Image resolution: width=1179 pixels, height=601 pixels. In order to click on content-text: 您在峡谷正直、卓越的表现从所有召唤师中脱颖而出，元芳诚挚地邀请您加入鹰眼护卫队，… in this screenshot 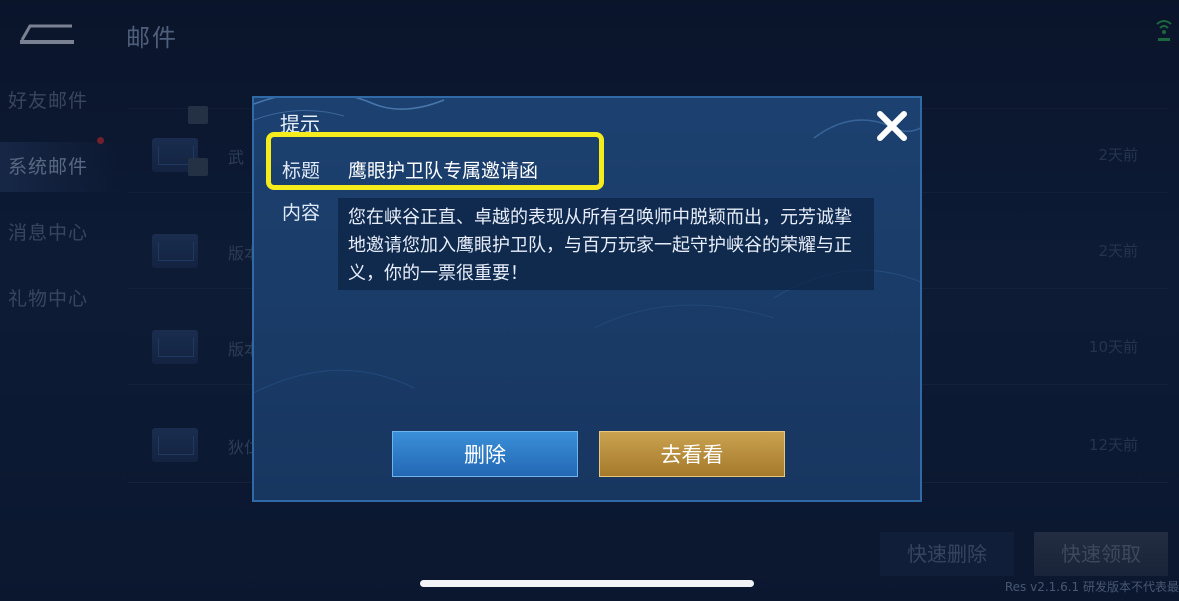, I will do `click(606, 244)`.